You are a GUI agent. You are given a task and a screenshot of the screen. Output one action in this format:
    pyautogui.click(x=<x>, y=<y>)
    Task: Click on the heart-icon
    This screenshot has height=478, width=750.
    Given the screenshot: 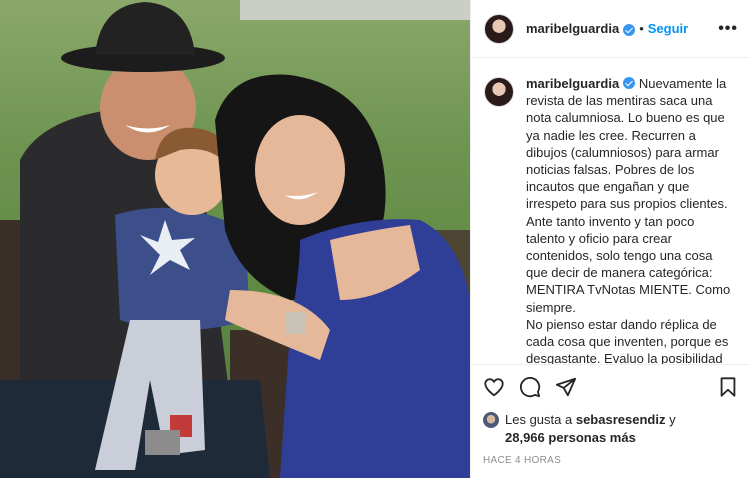 What is the action you would take?
    pyautogui.click(x=494, y=387)
    